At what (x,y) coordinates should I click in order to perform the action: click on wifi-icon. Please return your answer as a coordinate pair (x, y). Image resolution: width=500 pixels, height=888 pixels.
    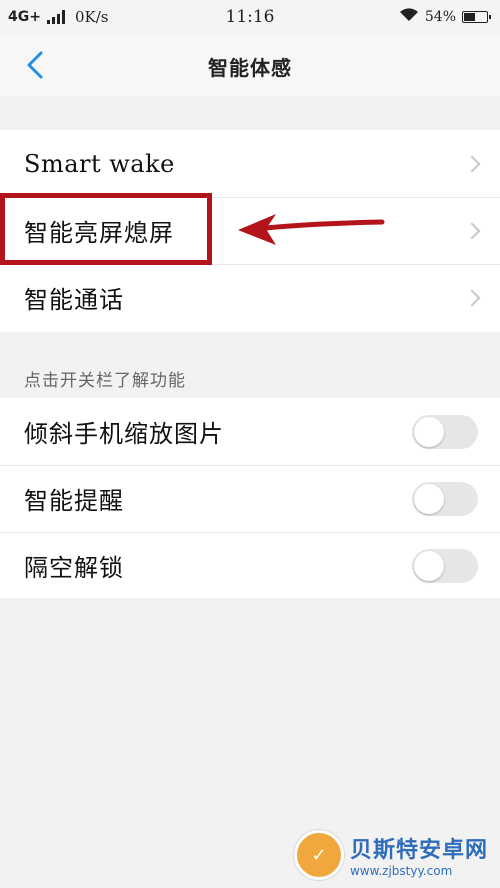
    Looking at the image, I should click on (409, 17).